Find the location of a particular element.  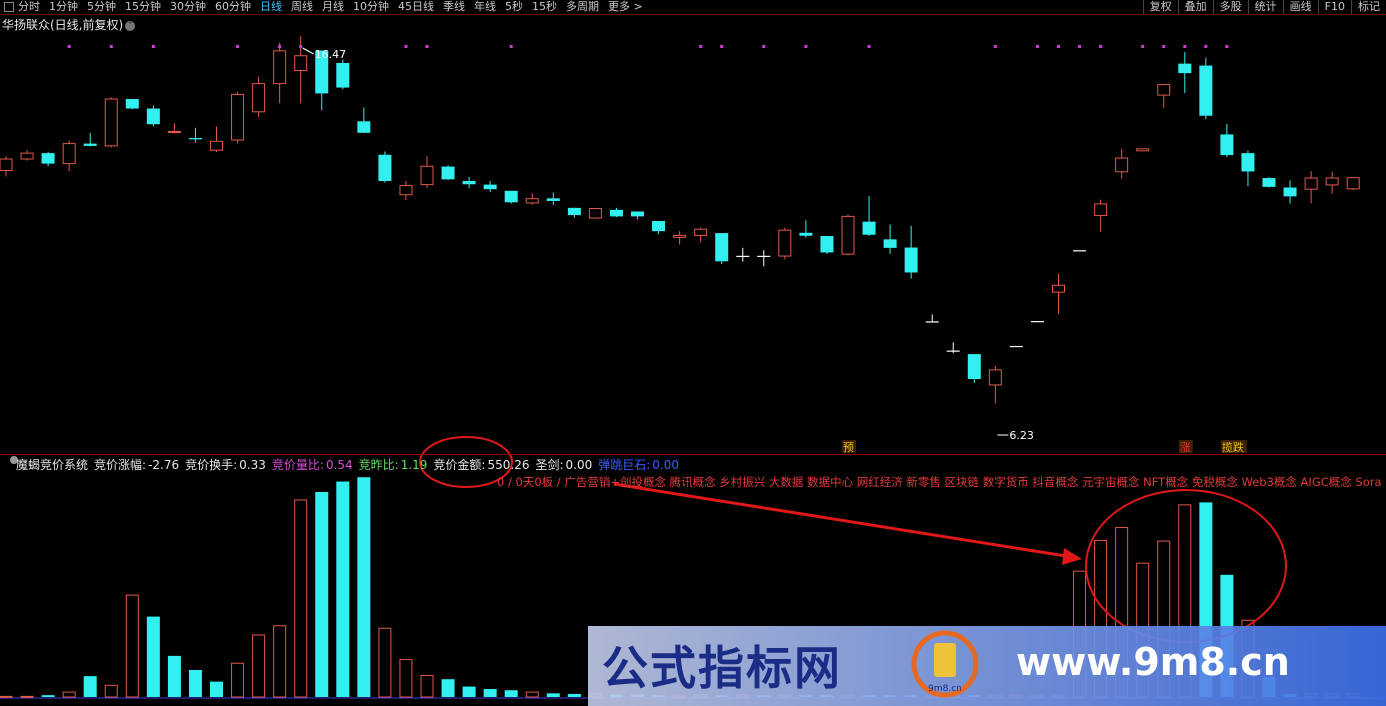

watermark-logo-text: 9m8.cn is located at coordinates (945, 689).